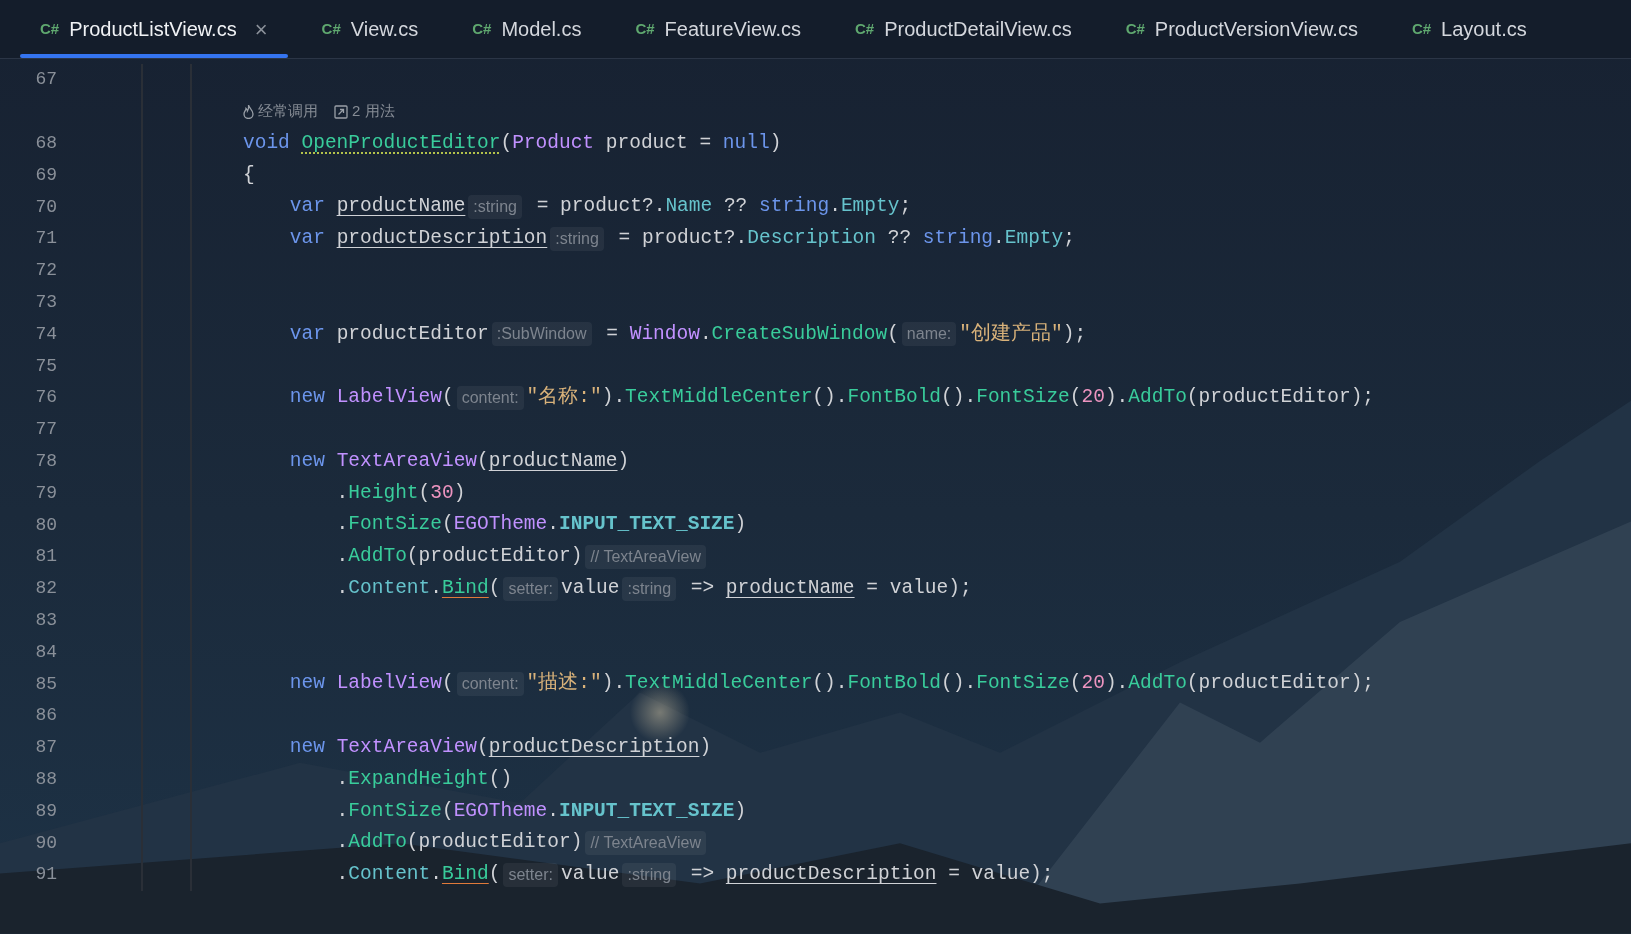 This screenshot has width=1631, height=934. Describe the element at coordinates (45, 207) in the screenshot. I see `line-number: 70` at that location.